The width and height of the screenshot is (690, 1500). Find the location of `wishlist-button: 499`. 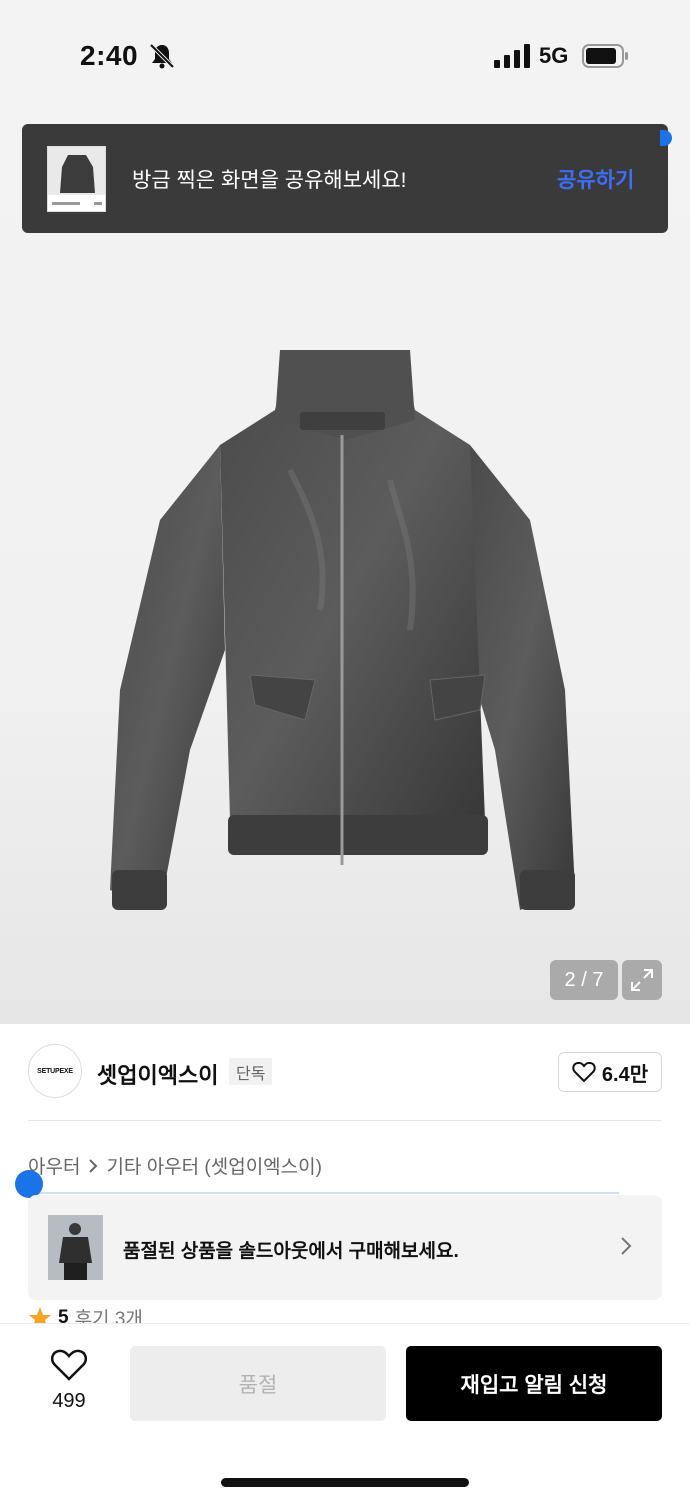

wishlist-button: 499 is located at coordinates (69, 1380).